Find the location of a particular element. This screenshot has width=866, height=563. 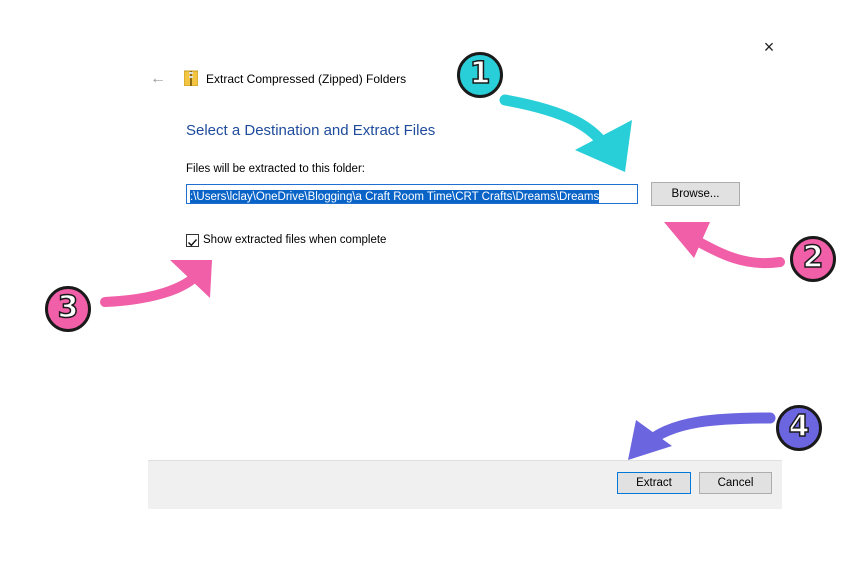

step-badge-1: 1 is located at coordinates (480, 75).